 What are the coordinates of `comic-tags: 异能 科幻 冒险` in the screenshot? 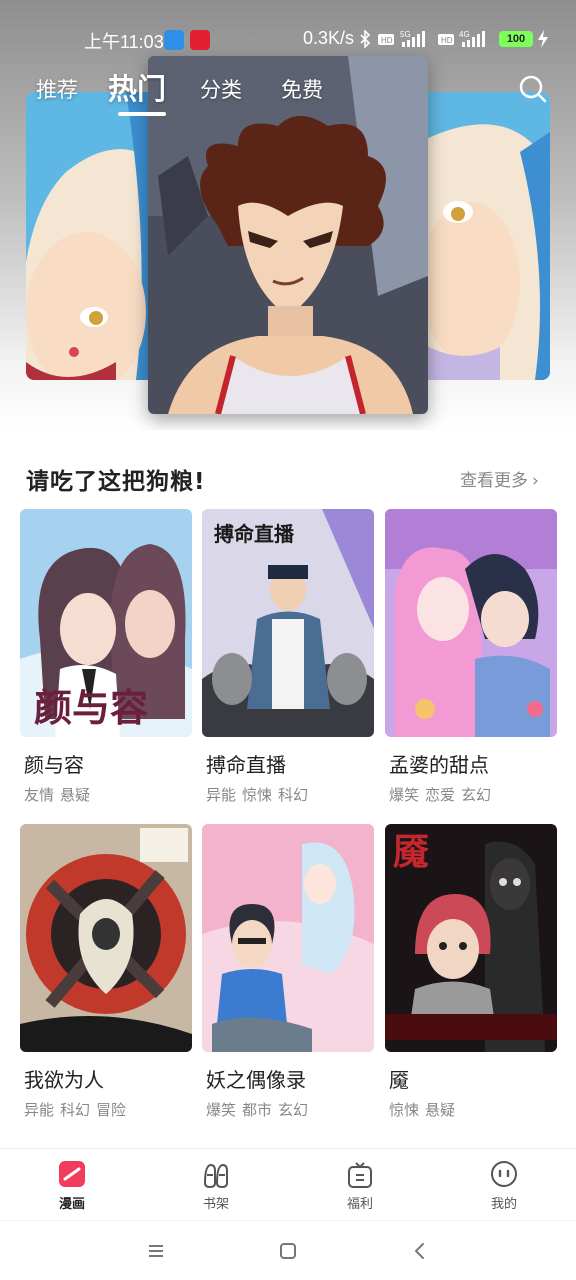 It's located at (108, 1109).